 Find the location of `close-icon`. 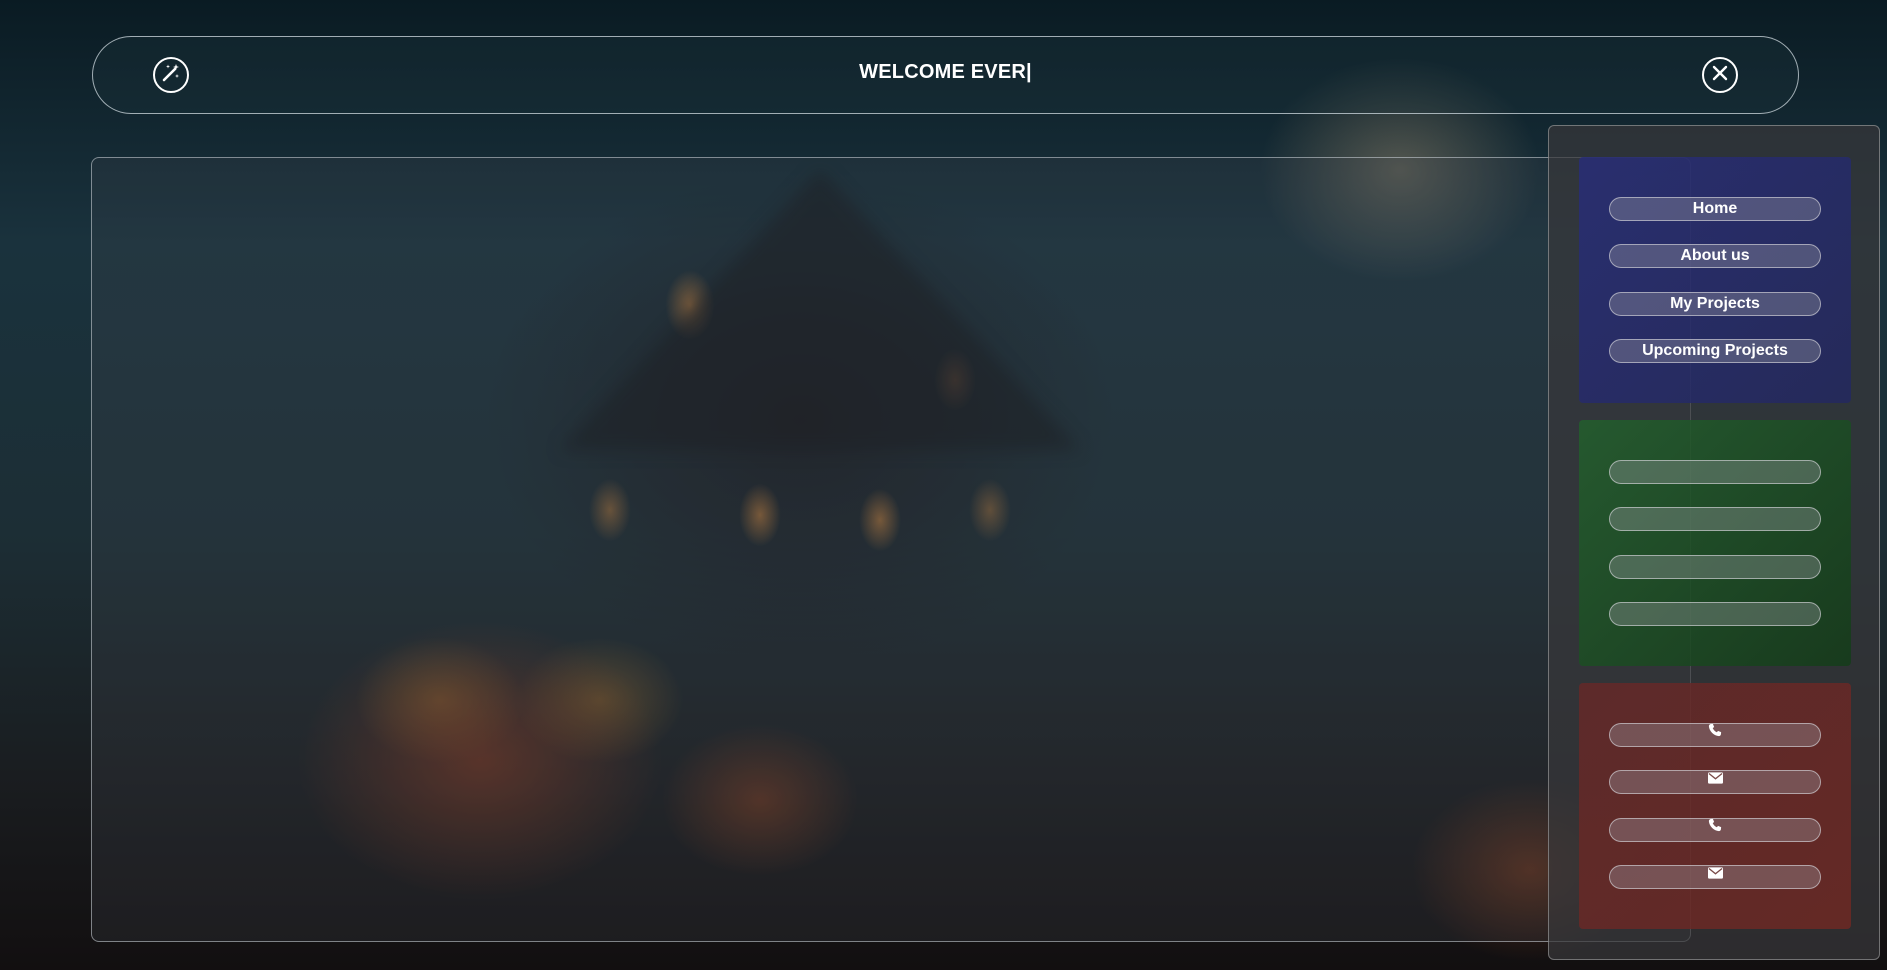

close-icon is located at coordinates (1720, 75).